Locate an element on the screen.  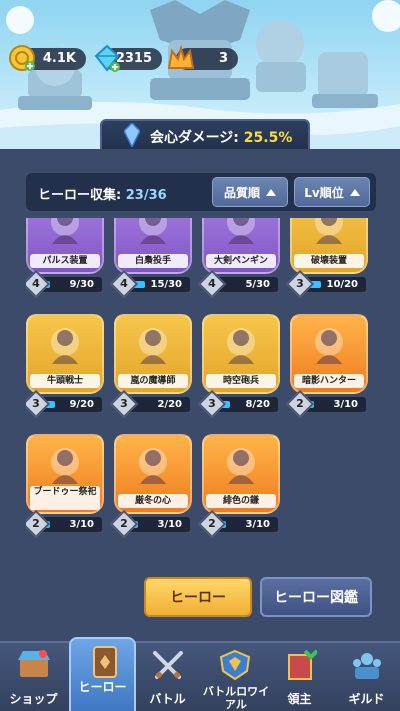
hero-card: 緋色の鎌 3/10 2 is located at coordinates (238, 486).